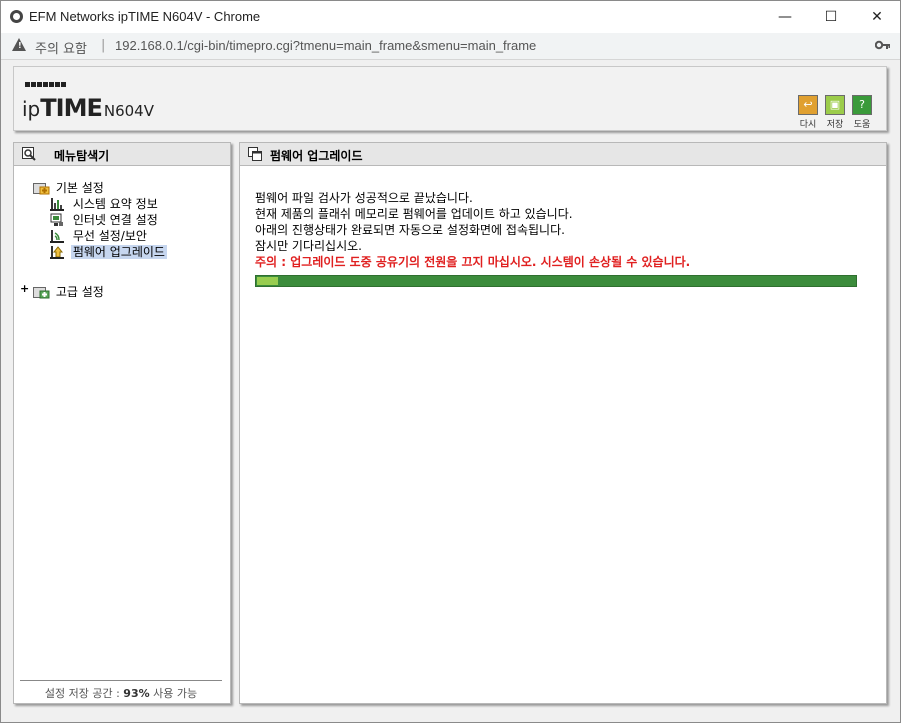 This screenshot has height=723, width=901. What do you see at coordinates (57, 204) in the screenshot?
I see `bar-chart-icon` at bounding box center [57, 204].